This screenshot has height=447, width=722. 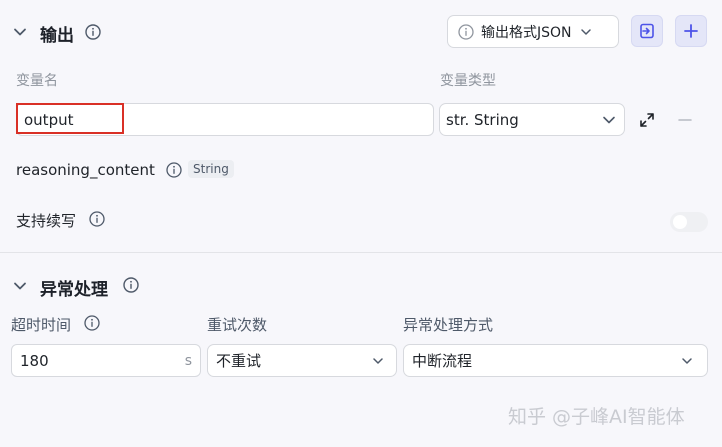 What do you see at coordinates (596, 417) in the screenshot?
I see `watermark: 知乎 @子峰AI智能体` at bounding box center [596, 417].